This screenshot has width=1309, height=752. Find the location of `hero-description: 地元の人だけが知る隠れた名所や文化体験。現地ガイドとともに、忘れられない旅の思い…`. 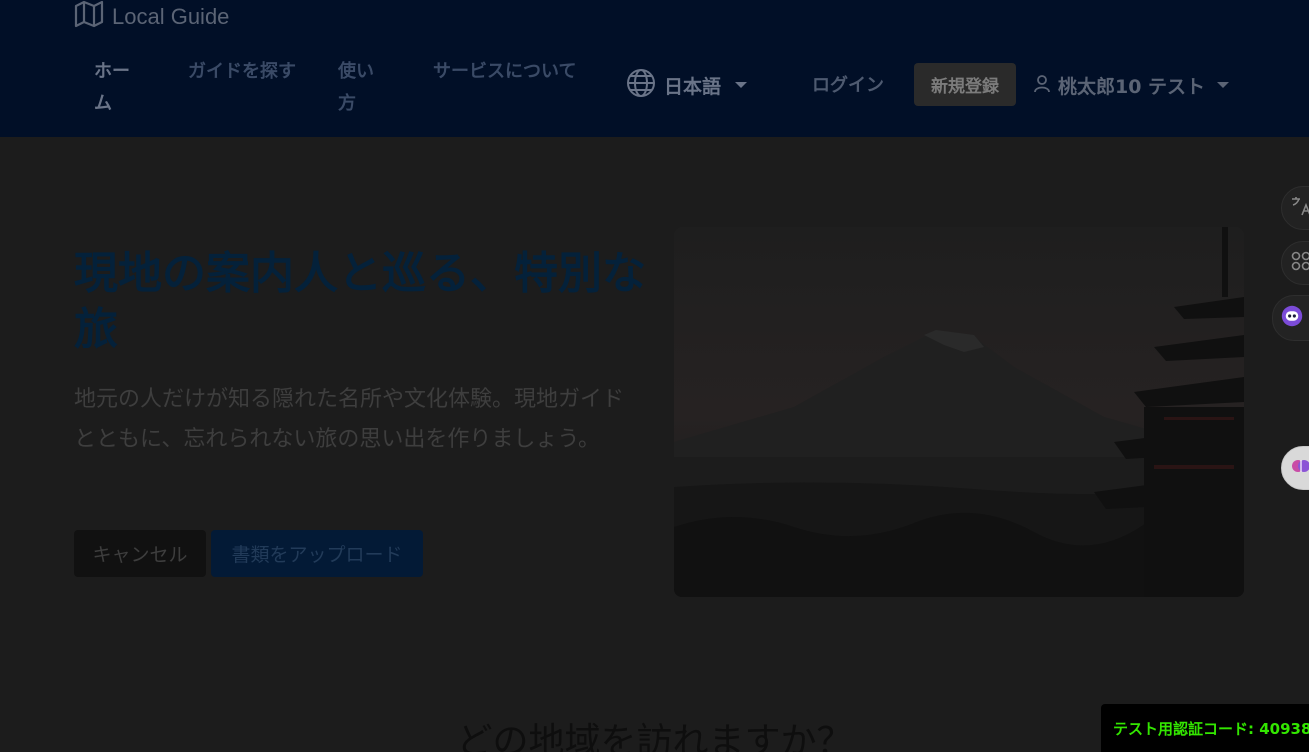

hero-description: 地元の人だけが知る隠れた名所や文化体験。現地ガイドとともに、忘れられない旅の思い… is located at coordinates (349, 419).